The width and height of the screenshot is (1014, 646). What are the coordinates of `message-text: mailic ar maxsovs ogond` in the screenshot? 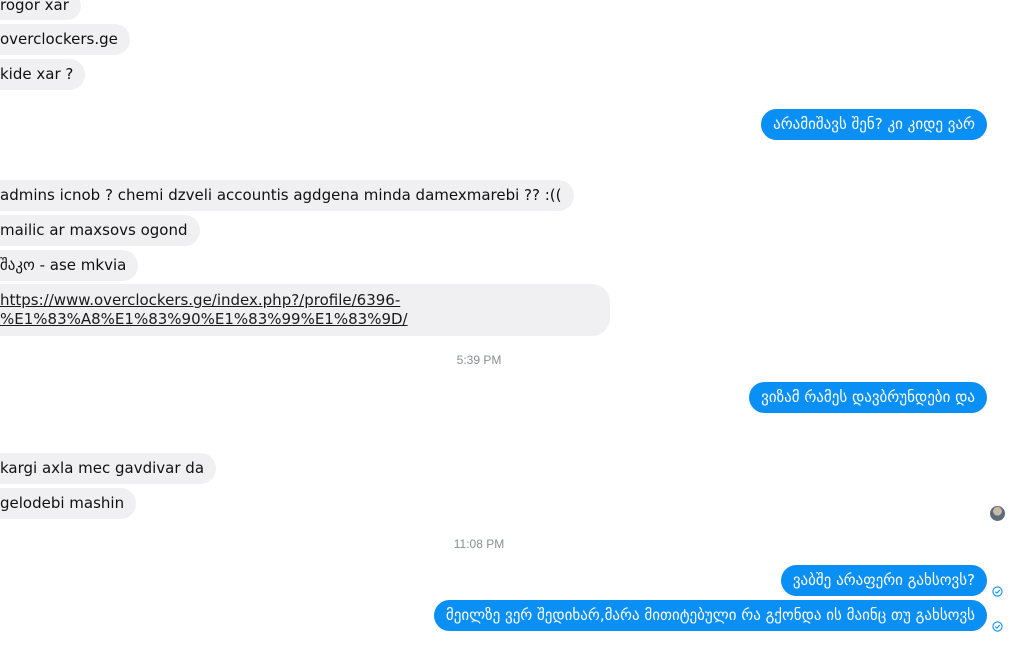 It's located at (94, 230).